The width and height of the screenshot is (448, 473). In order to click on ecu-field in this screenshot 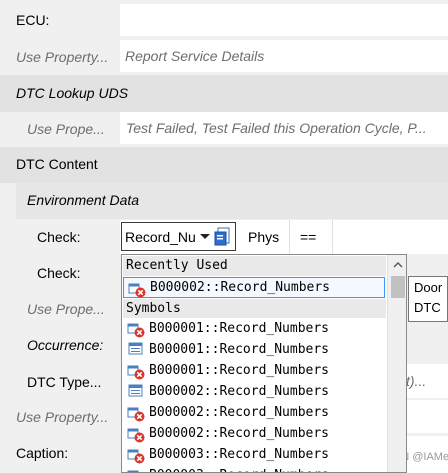, I will do `click(284, 20)`.